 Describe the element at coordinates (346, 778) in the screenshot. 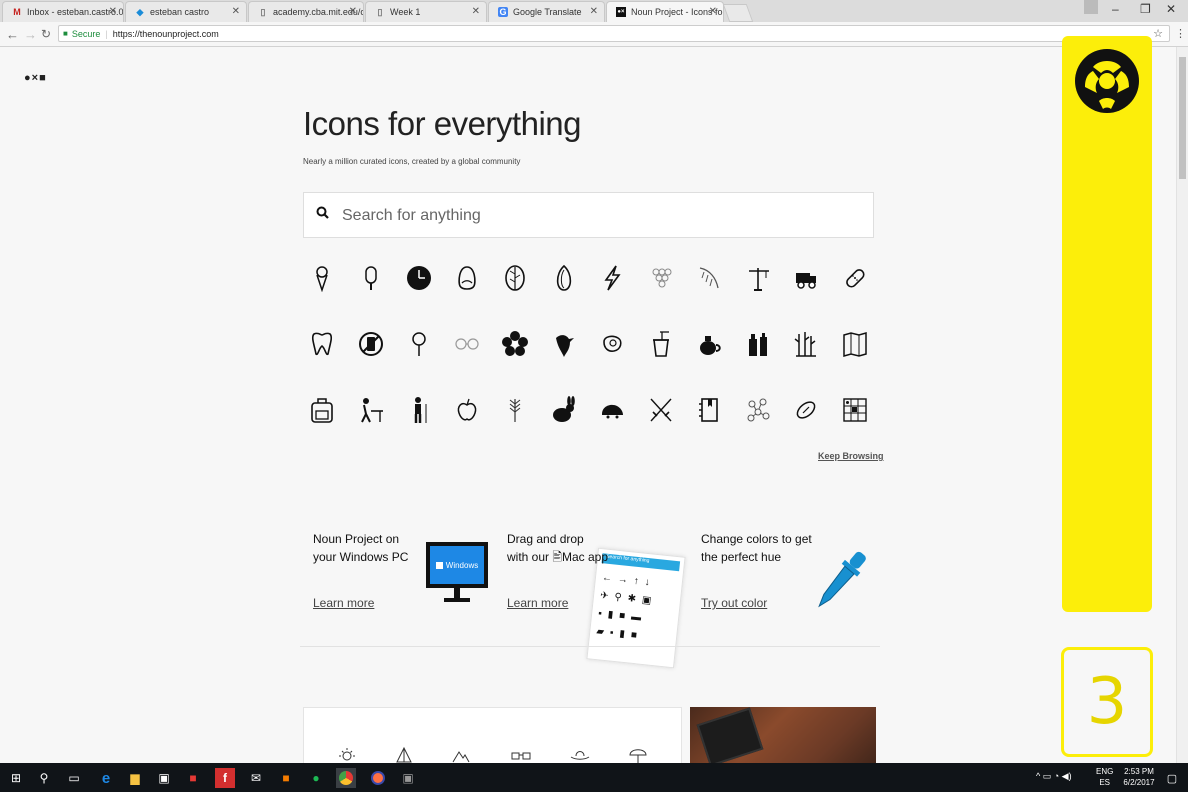

I see `chrome-icon` at that location.